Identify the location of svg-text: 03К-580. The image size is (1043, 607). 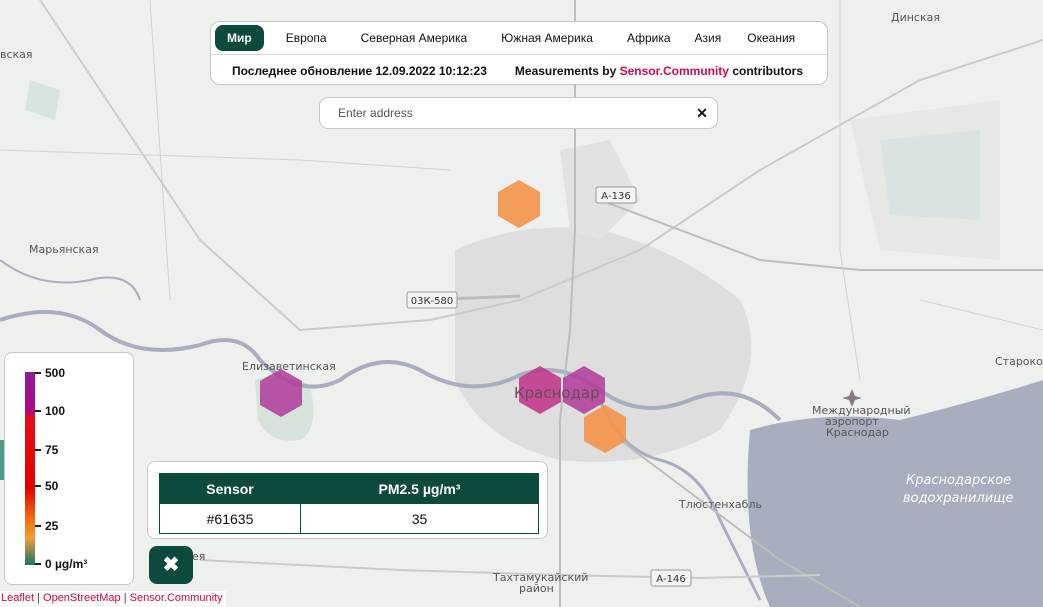
(432, 301).